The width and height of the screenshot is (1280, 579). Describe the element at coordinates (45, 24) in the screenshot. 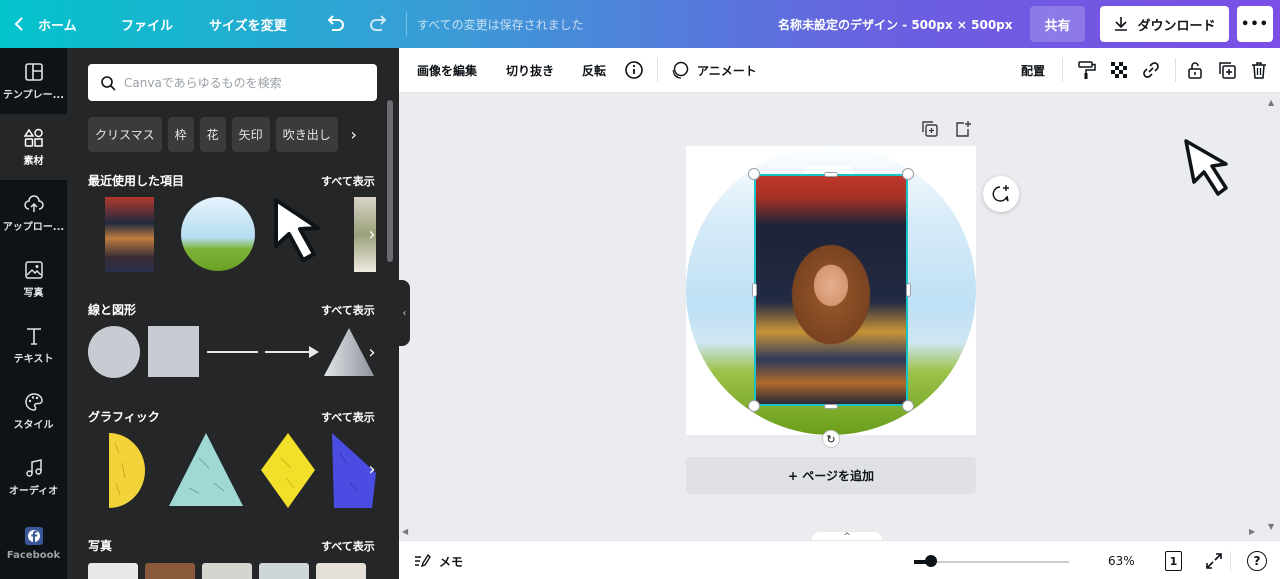

I see `home-button: ホーム` at that location.